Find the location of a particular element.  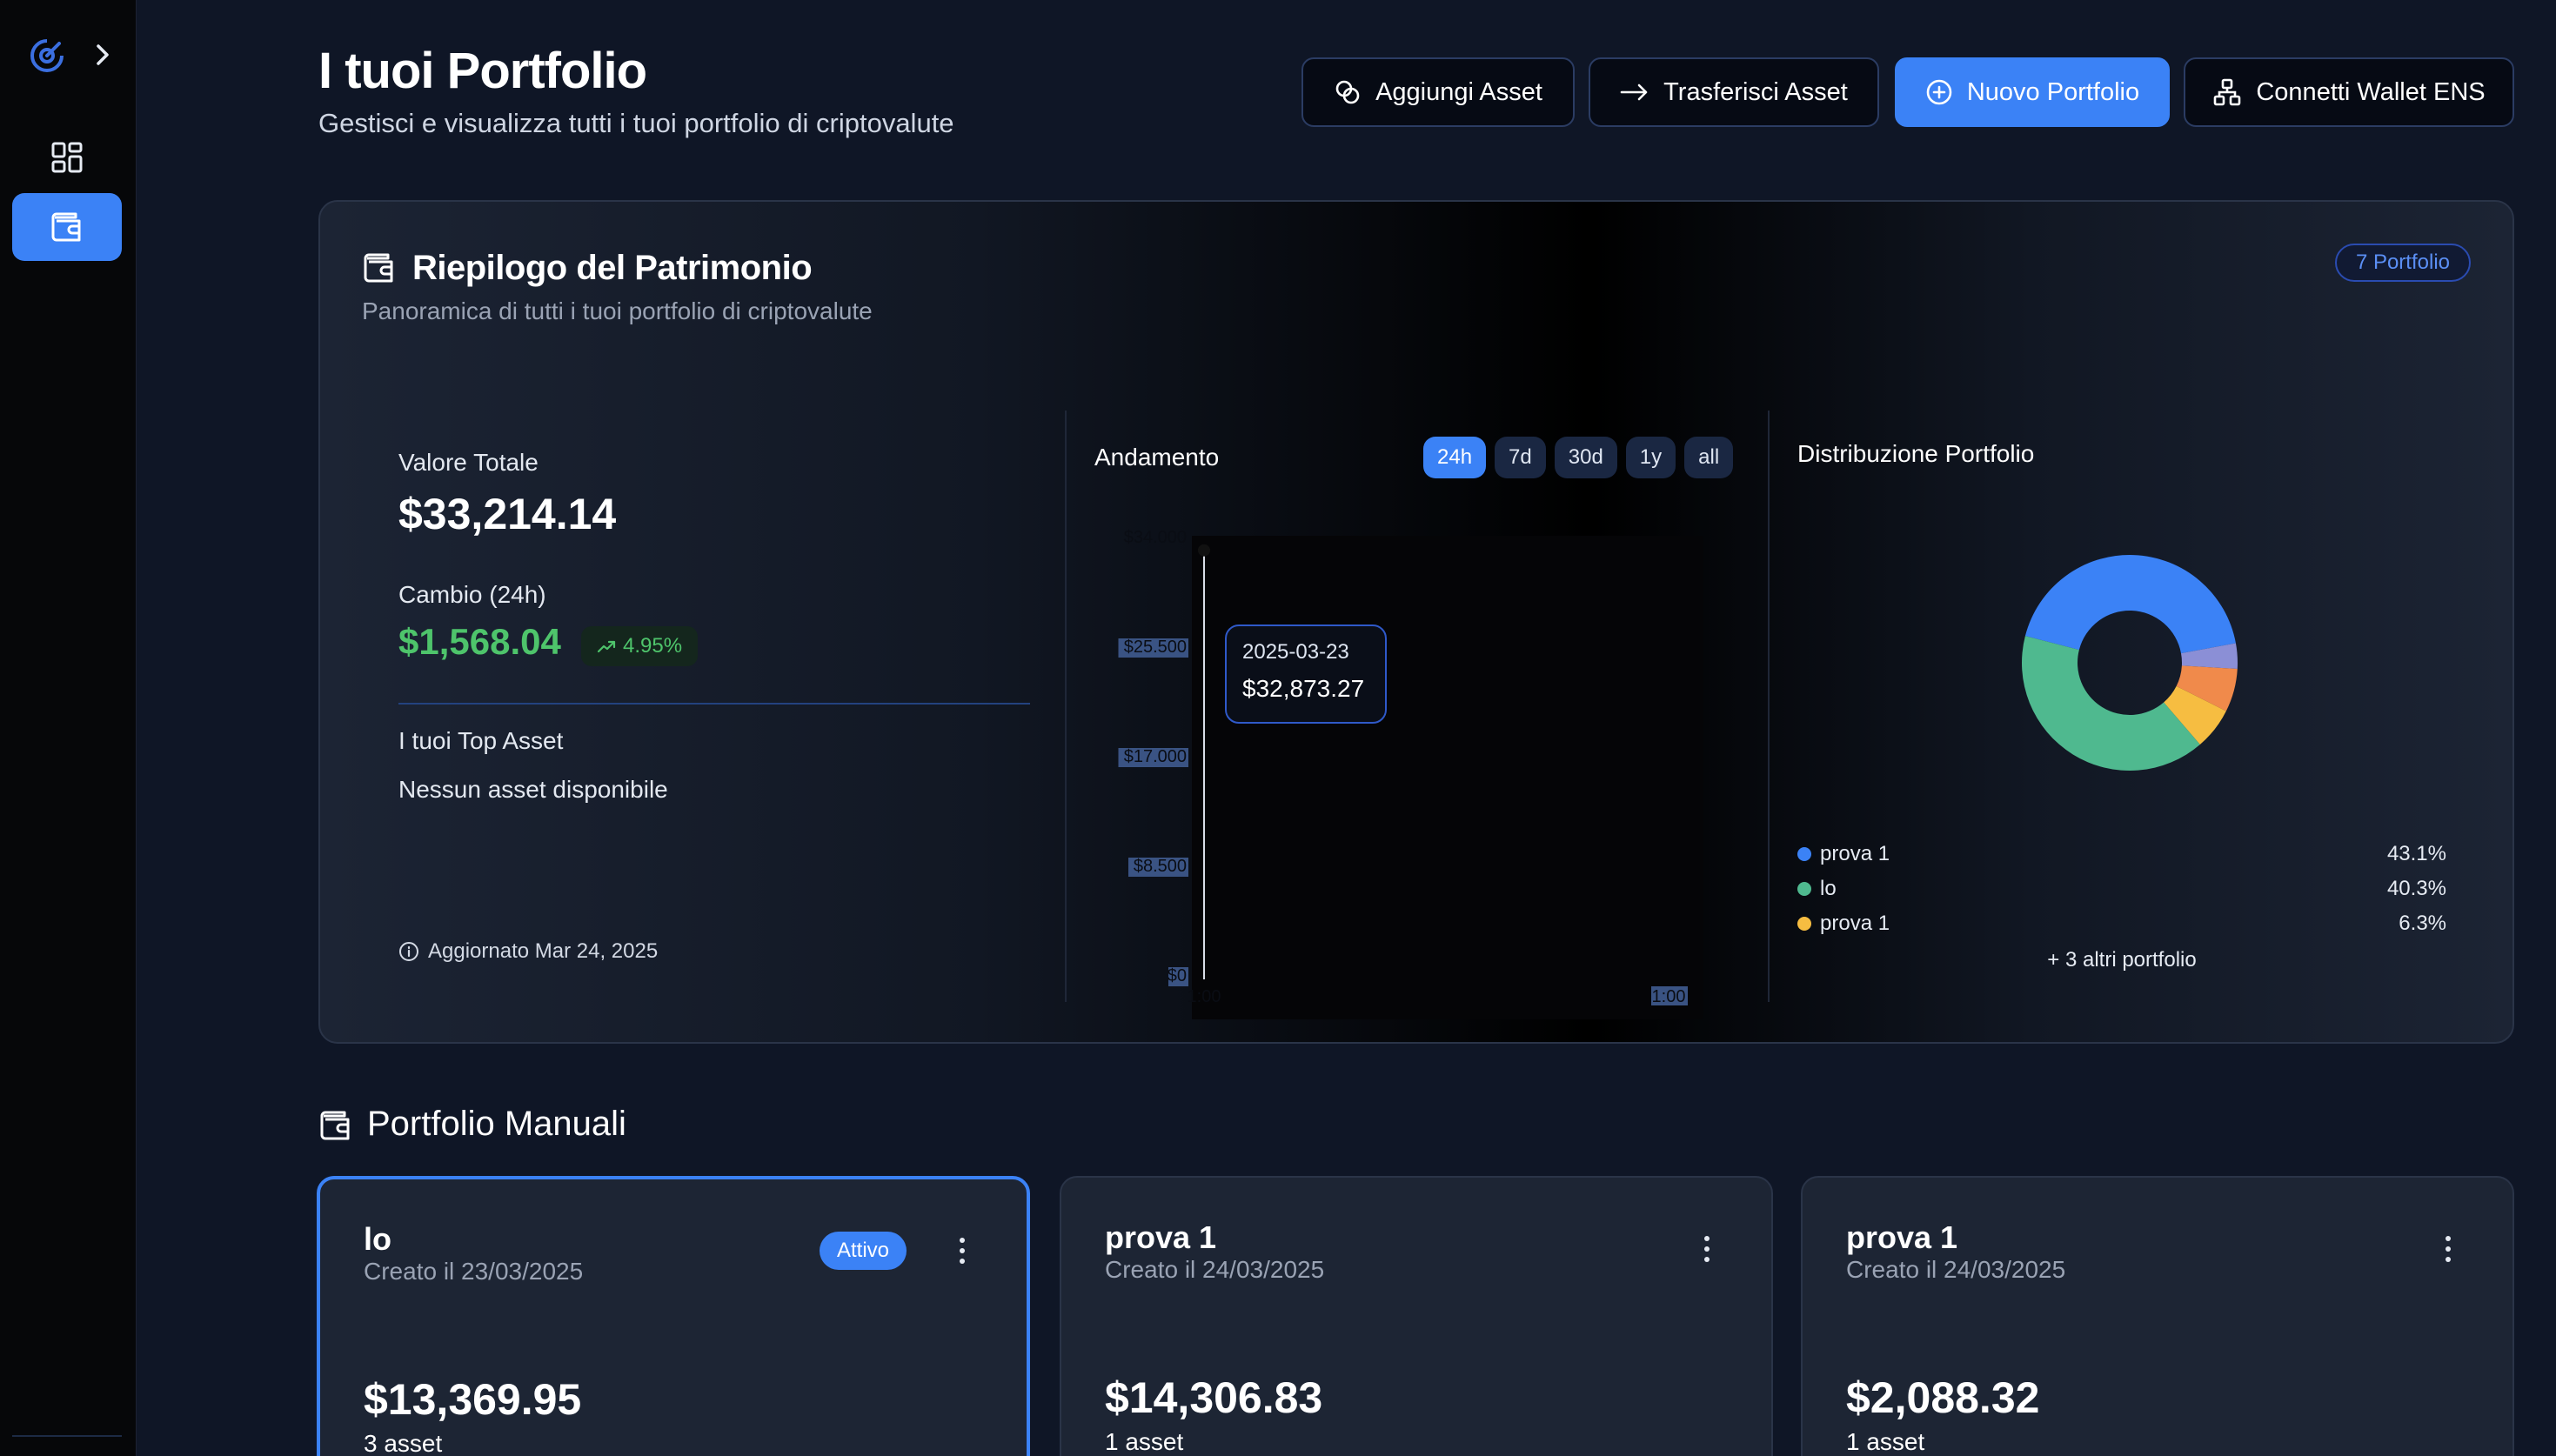

y-tick-label: $34.000 is located at coordinates (1155, 537).